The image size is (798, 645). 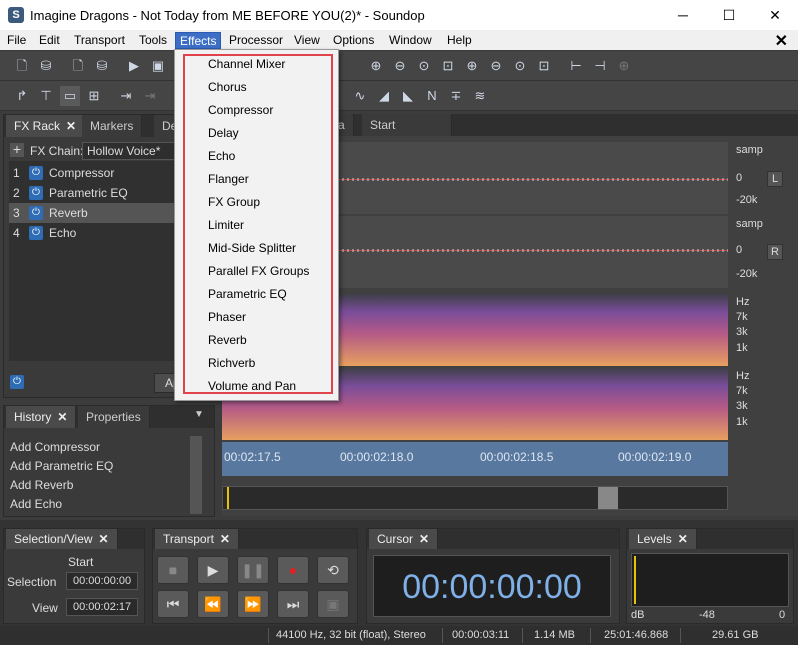 I want to click on menu-file: File, so click(x=16, y=40).